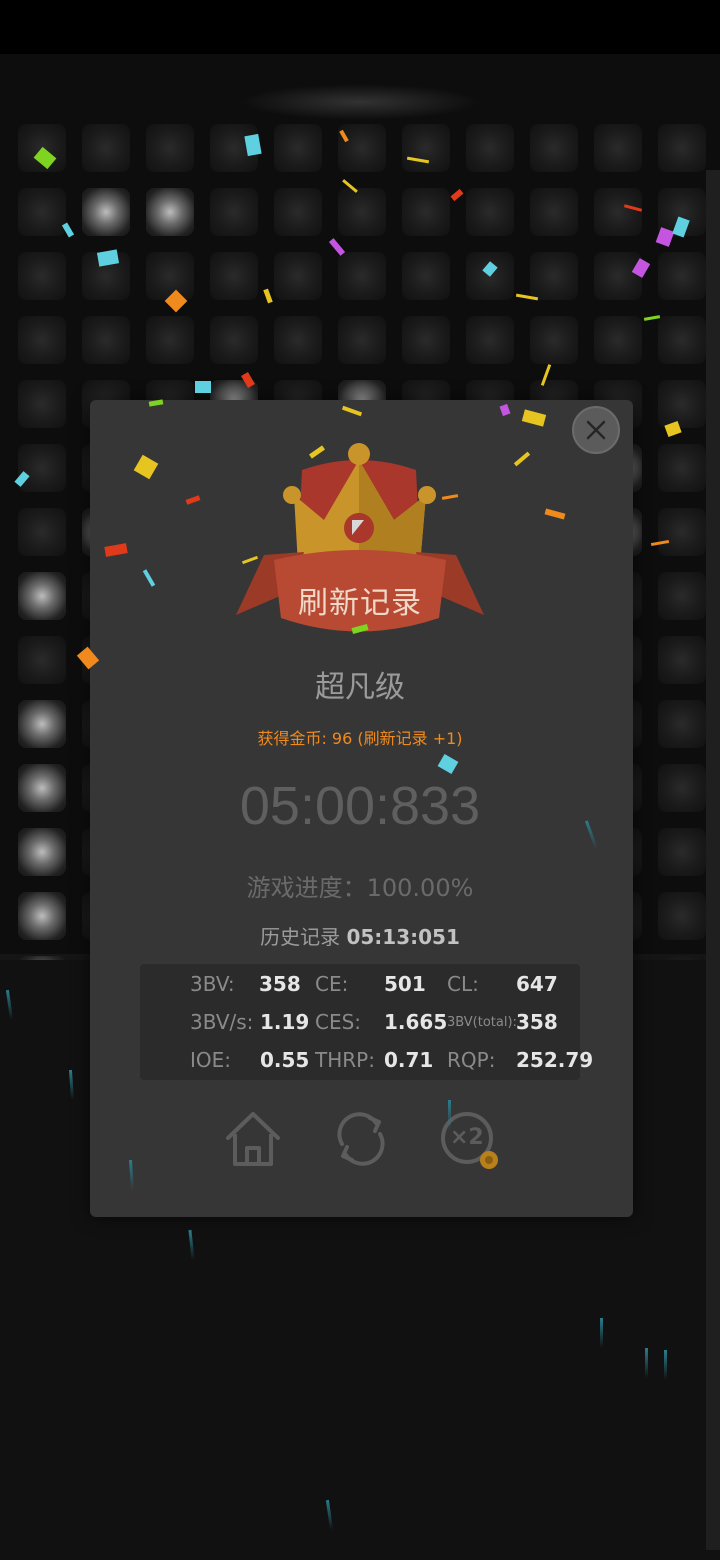 This screenshot has height=1560, width=720. What do you see at coordinates (338, 1022) in the screenshot?
I see `stat-ces-label: CES:` at bounding box center [338, 1022].